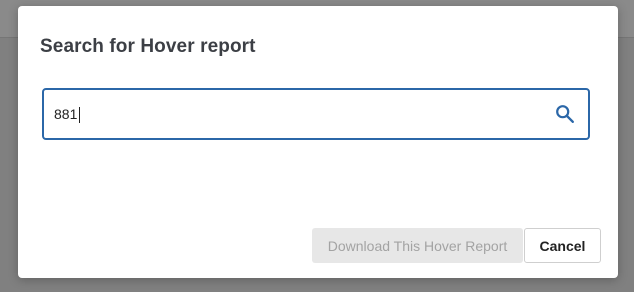 Image resolution: width=634 pixels, height=292 pixels. Describe the element at coordinates (562, 245) in the screenshot. I see `cancel-button: Cancel` at that location.